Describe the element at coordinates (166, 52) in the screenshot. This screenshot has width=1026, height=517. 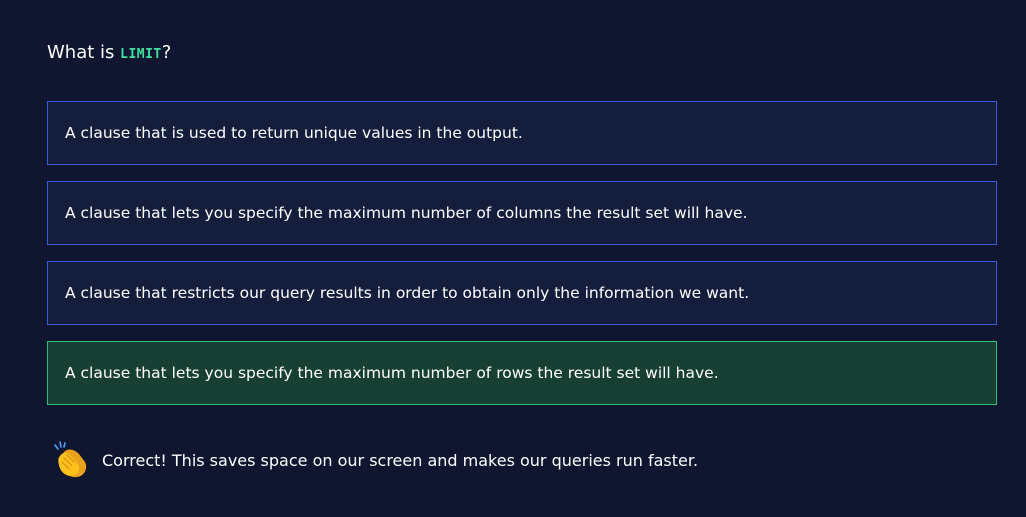
I see `question-suffix: ?` at that location.